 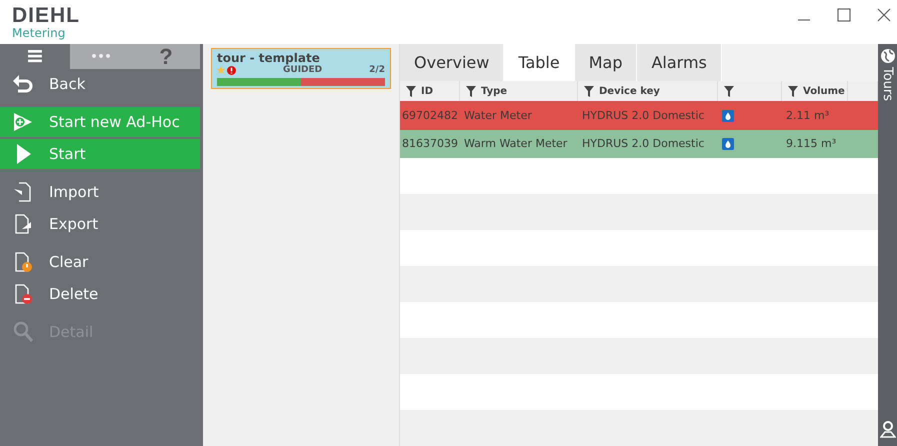 I want to click on help-button: ?, so click(x=166, y=56).